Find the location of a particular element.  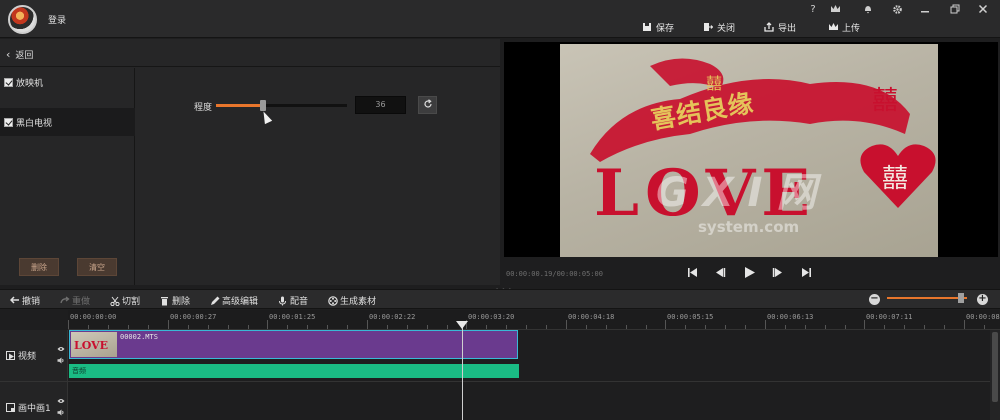

export-button: 导出 is located at coordinates (780, 27).